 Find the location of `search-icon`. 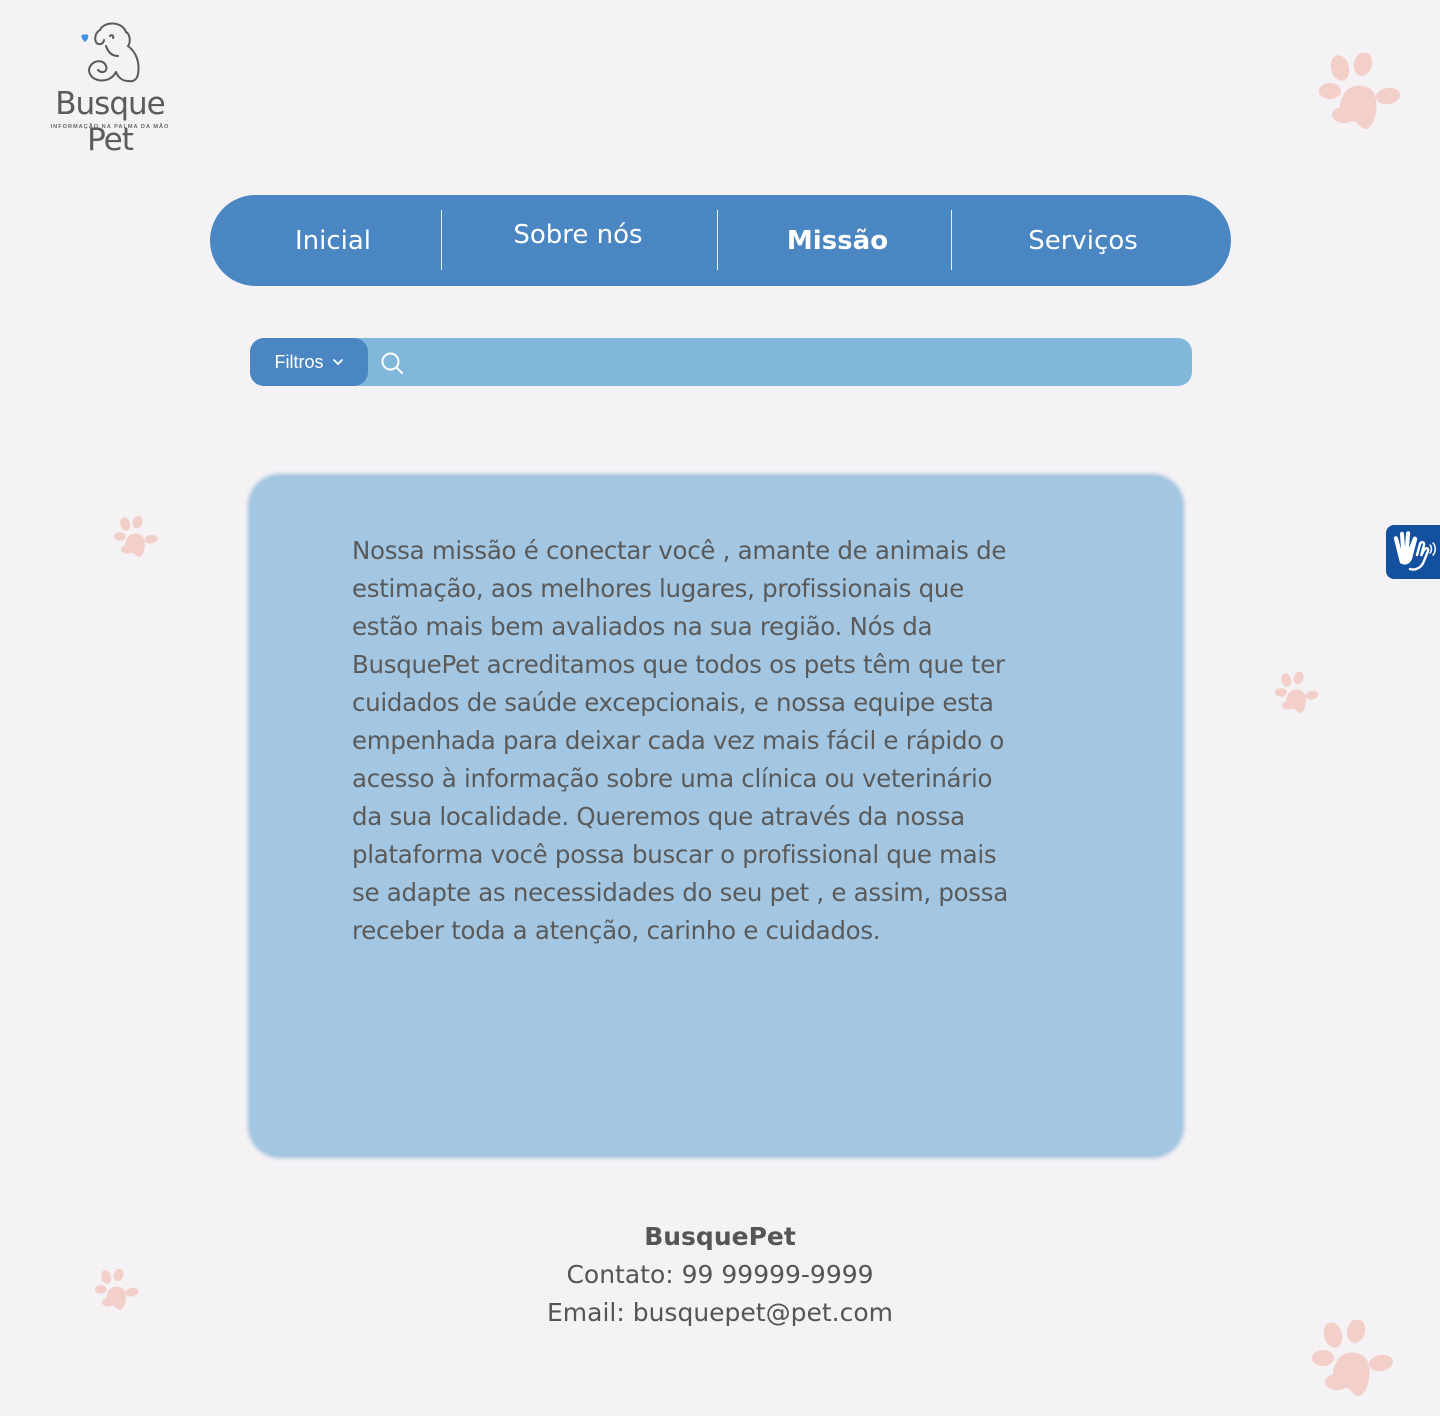

search-icon is located at coordinates (392, 363).